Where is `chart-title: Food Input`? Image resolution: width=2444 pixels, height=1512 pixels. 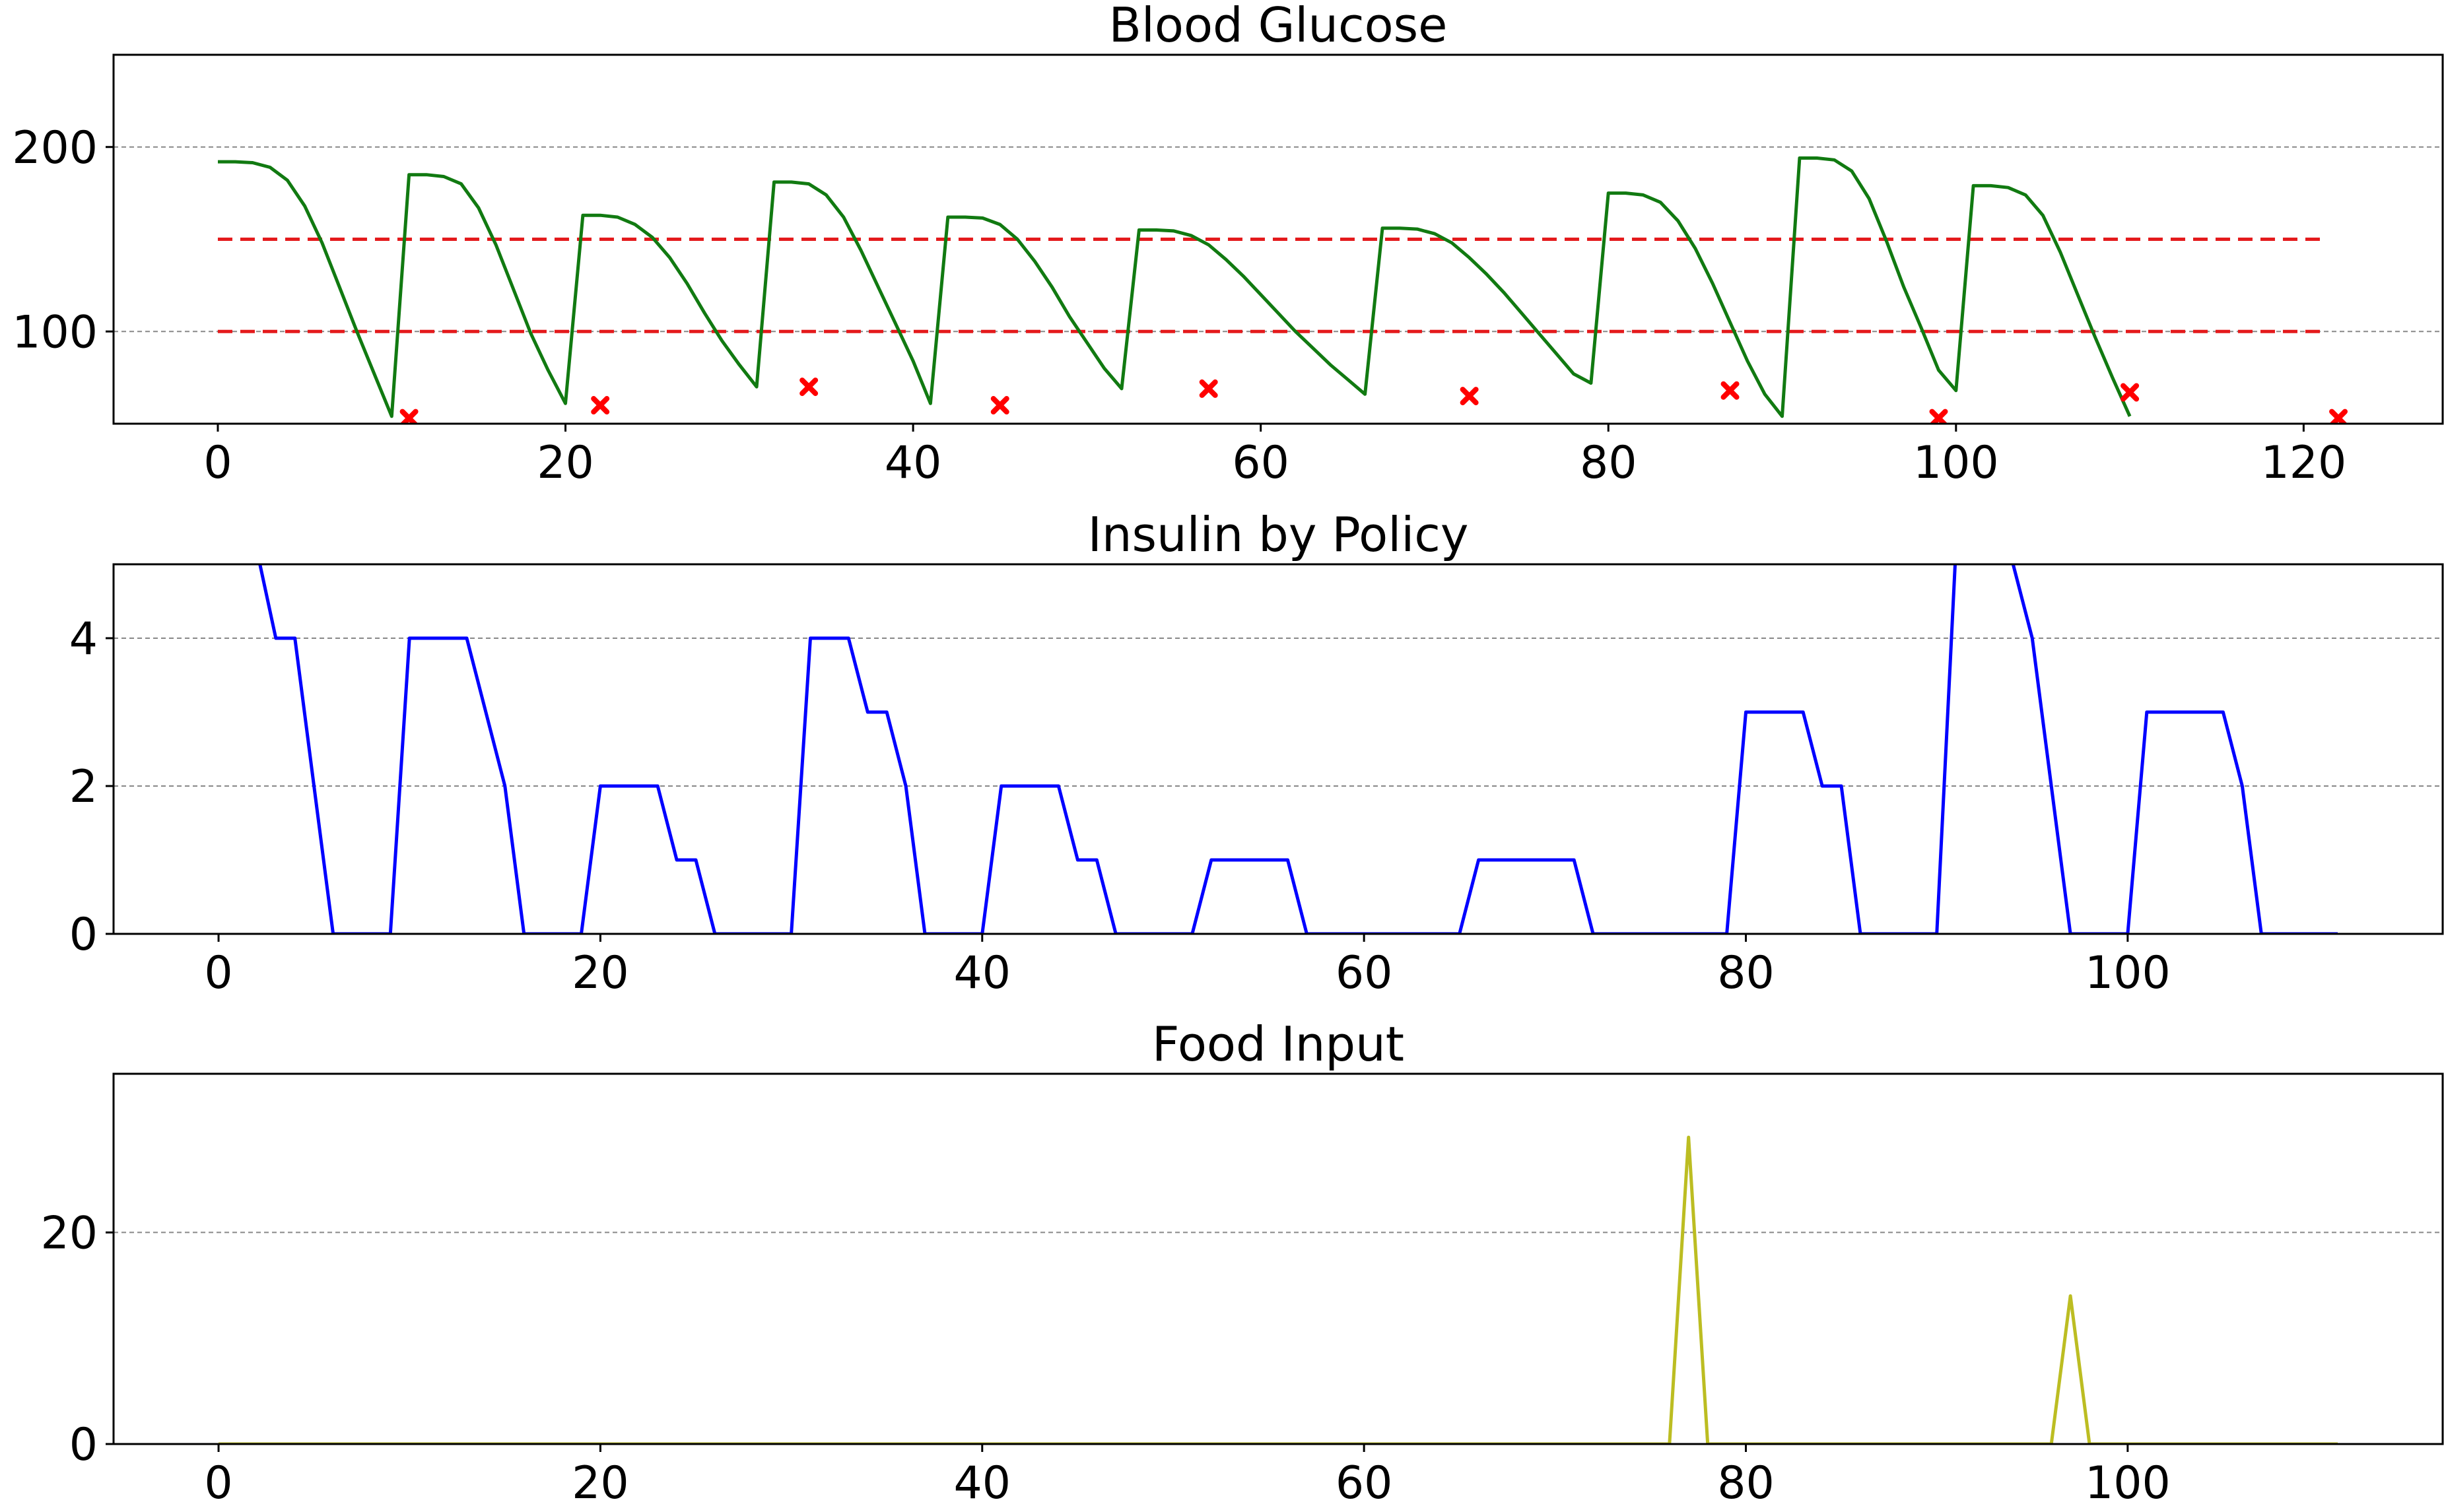 chart-title: Food Input is located at coordinates (1278, 1044).